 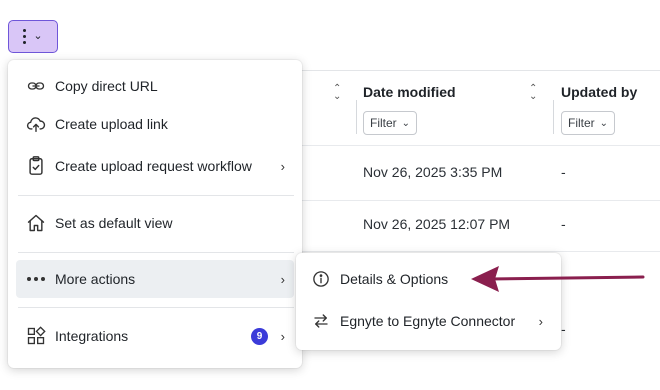 I want to click on column-header-date-modified: Date modified, so click(x=409, y=92).